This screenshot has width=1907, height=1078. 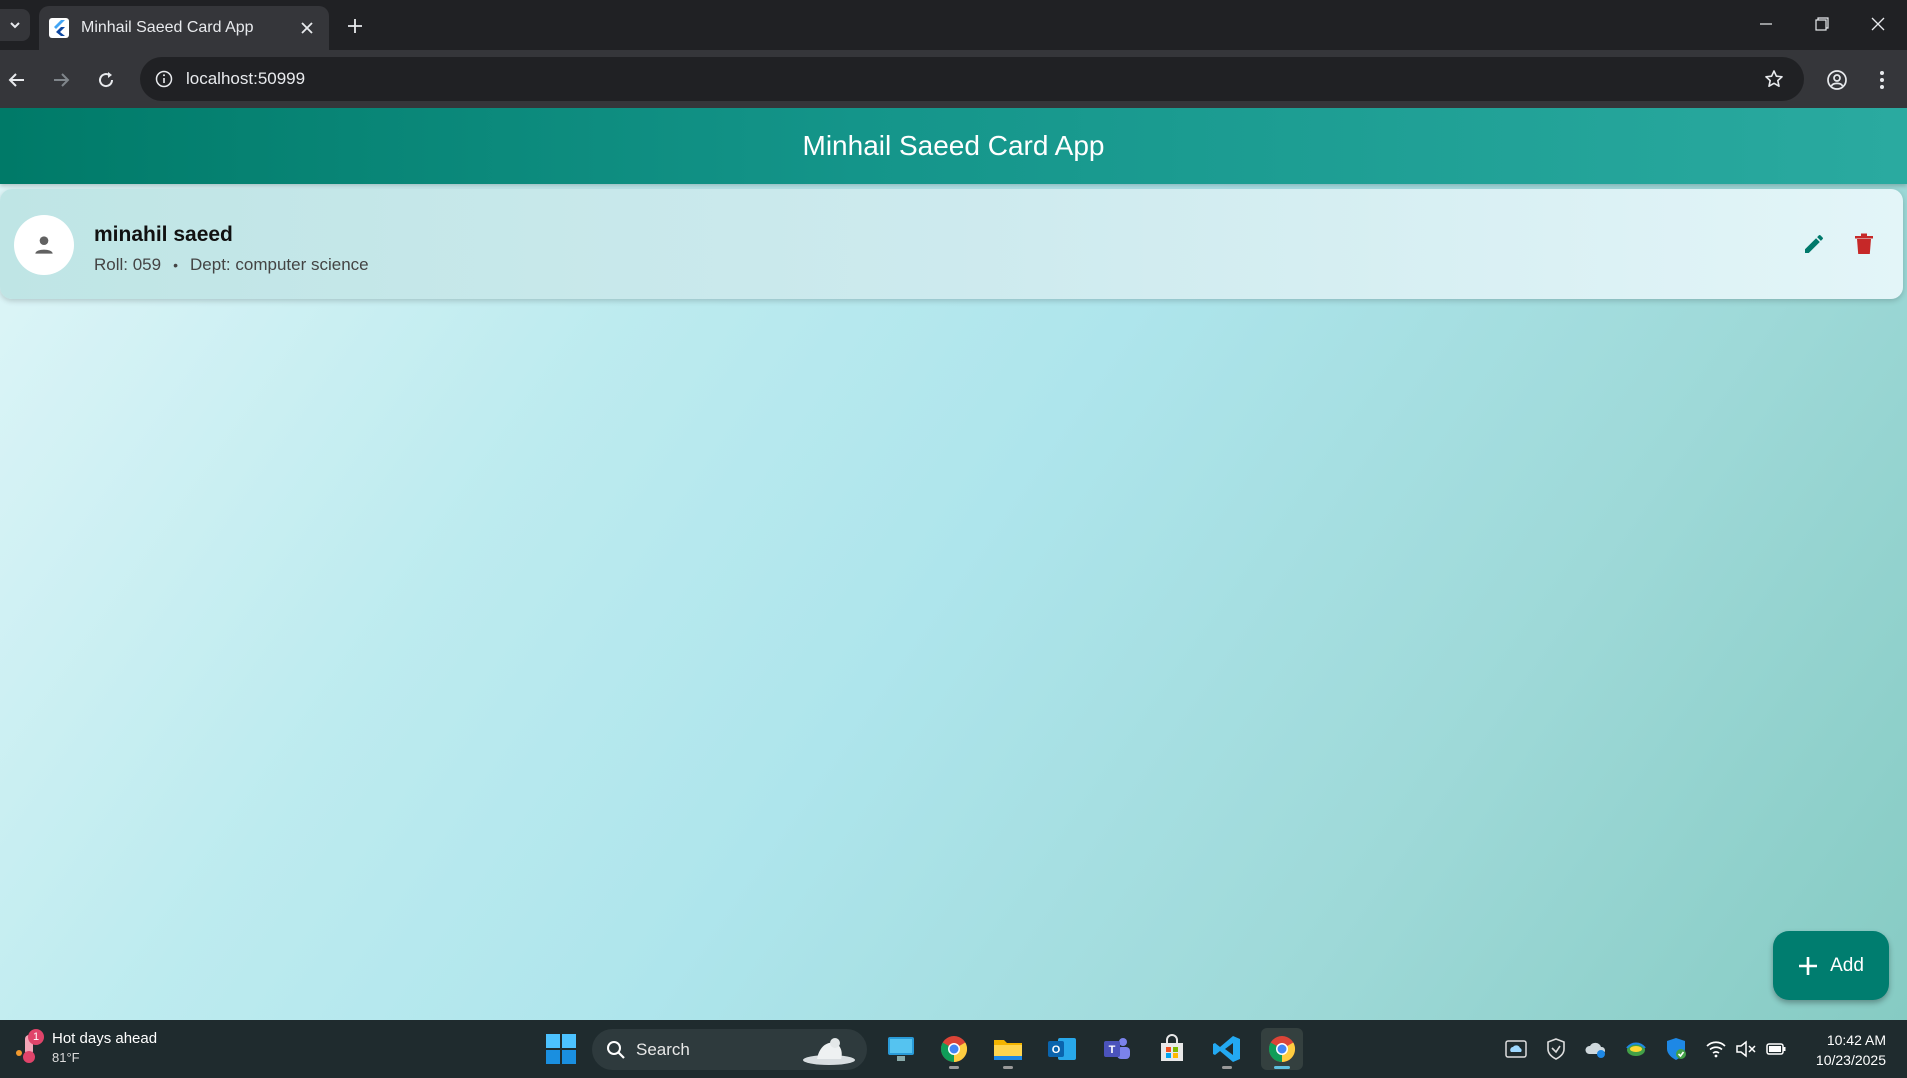 I want to click on tab-title: Minhail Saeed Card App, so click(x=167, y=27).